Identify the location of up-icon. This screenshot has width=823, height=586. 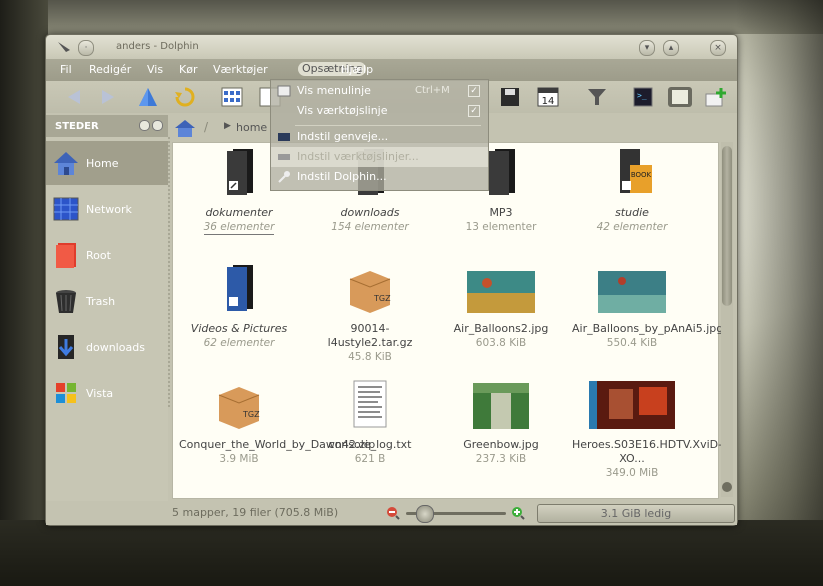
(148, 97).